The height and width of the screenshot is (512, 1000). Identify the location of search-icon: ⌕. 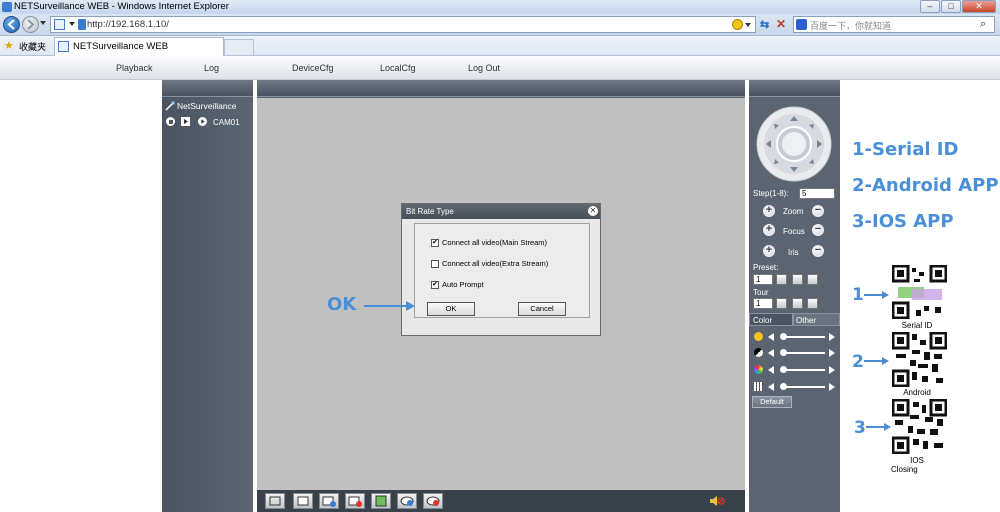
(983, 24).